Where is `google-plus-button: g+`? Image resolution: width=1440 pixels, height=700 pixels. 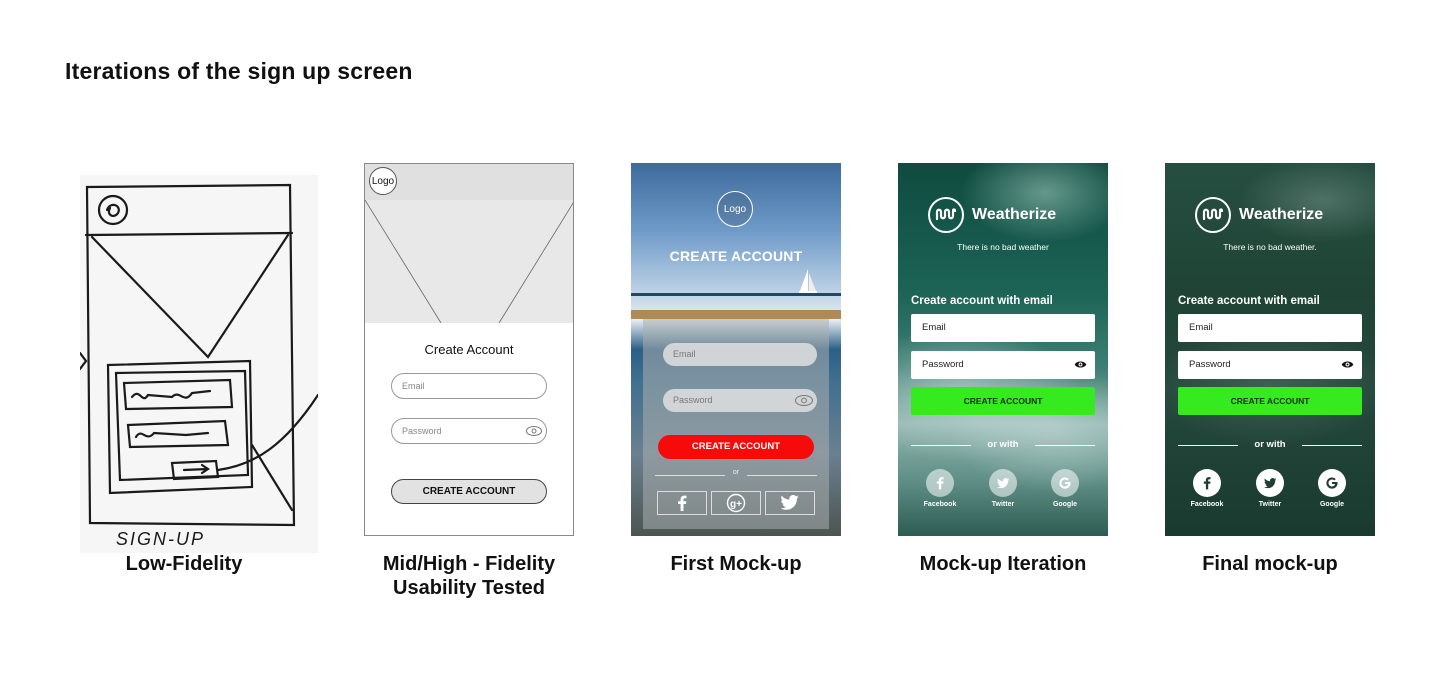 google-plus-button: g+ is located at coordinates (736, 503).